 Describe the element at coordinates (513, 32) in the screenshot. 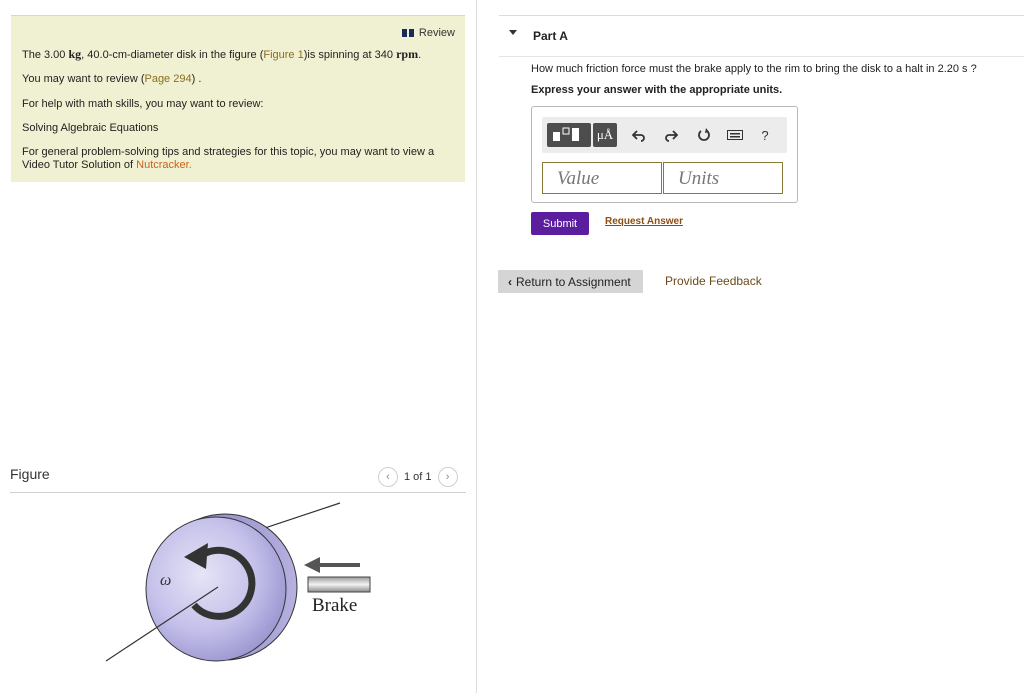

I see `collapse-caret-icon` at that location.